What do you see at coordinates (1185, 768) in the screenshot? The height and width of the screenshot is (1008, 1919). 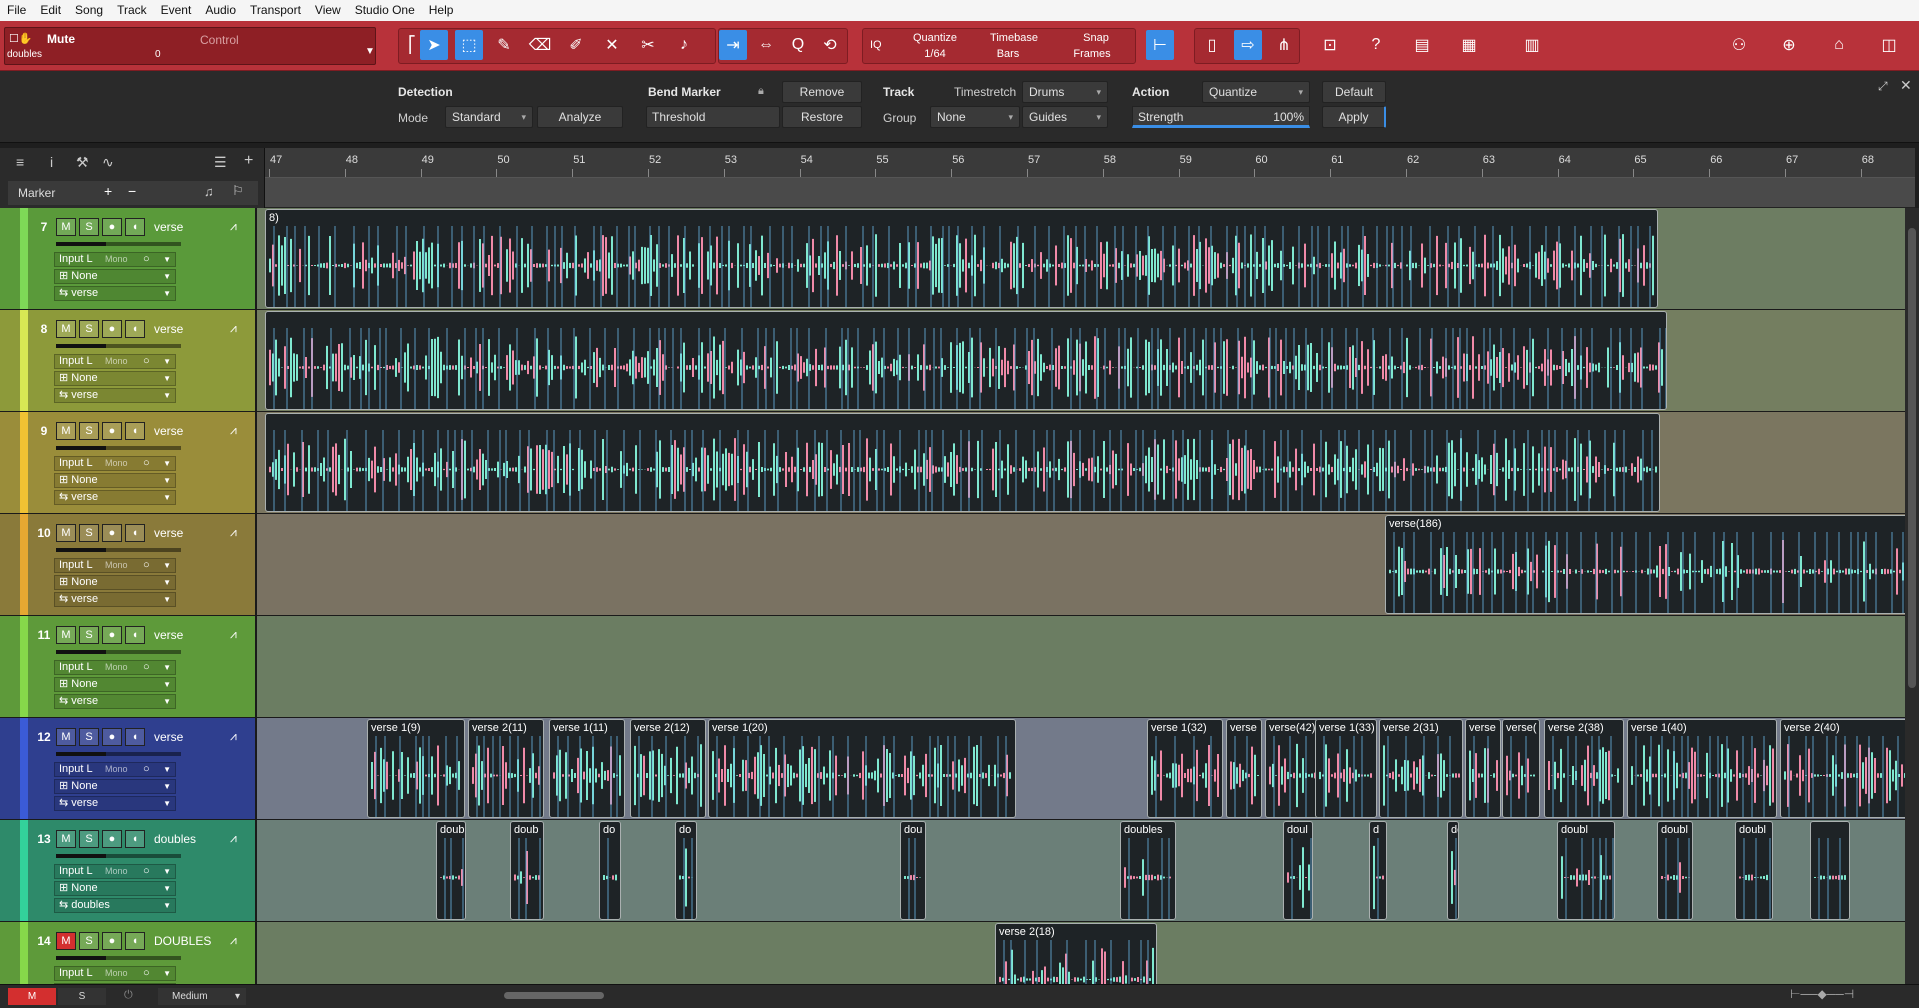 I see `audio-clip: verse 1(32)` at bounding box center [1185, 768].